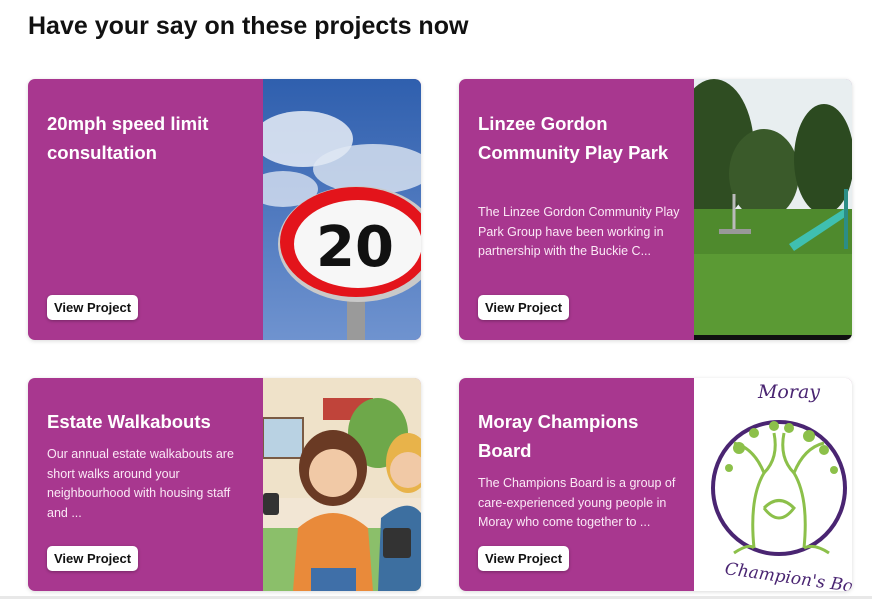  Describe the element at coordinates (248, 26) in the screenshot. I see `page-title: Have your say on these projects now` at that location.